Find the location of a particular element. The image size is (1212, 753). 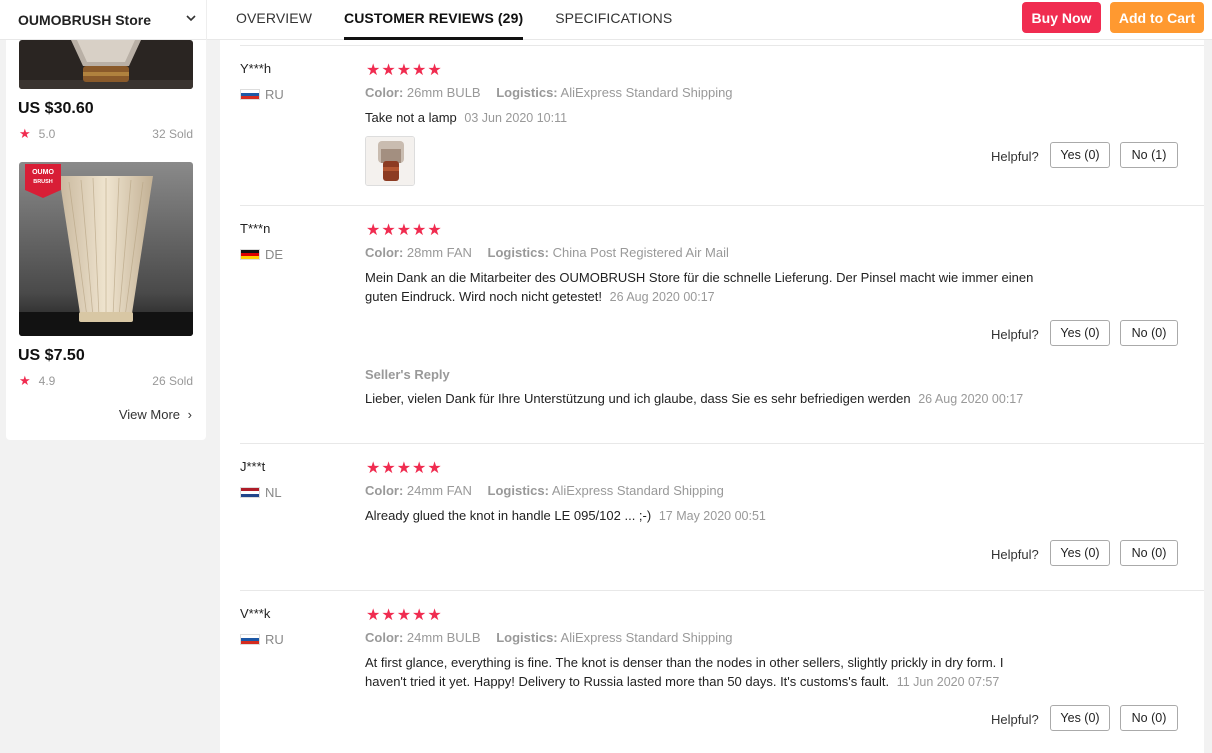

review-photo-thumbnail is located at coordinates (390, 161).